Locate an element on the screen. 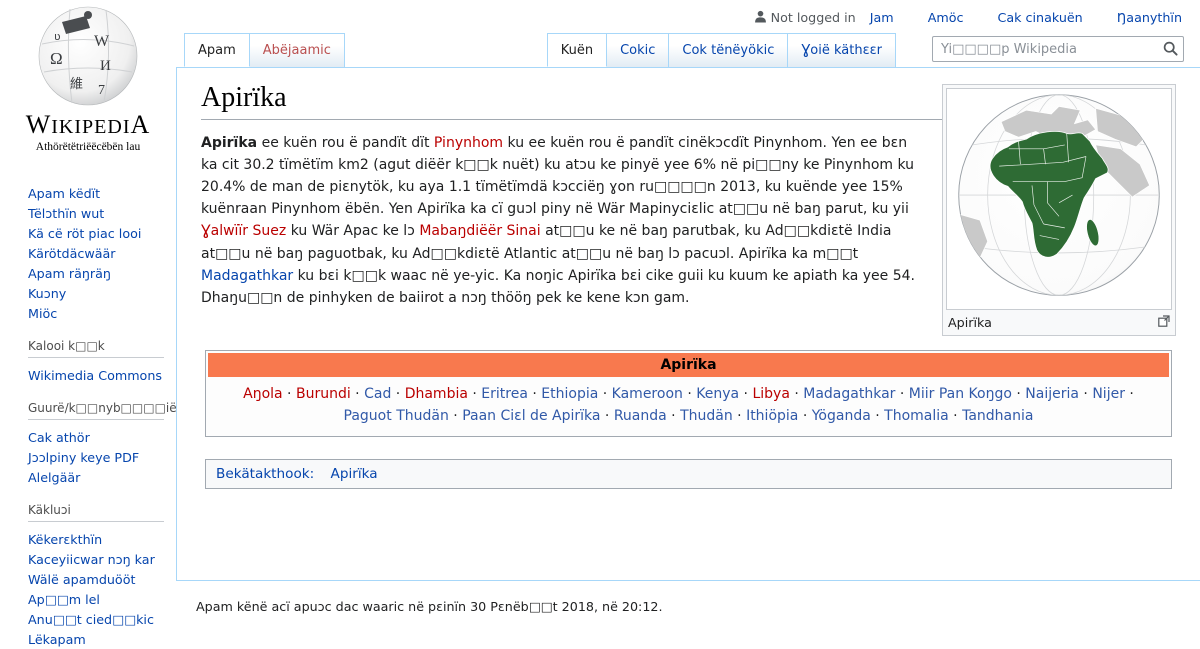 This screenshot has width=1200, height=649. sidebar-item: Wikimedia Commons is located at coordinates (96, 375).